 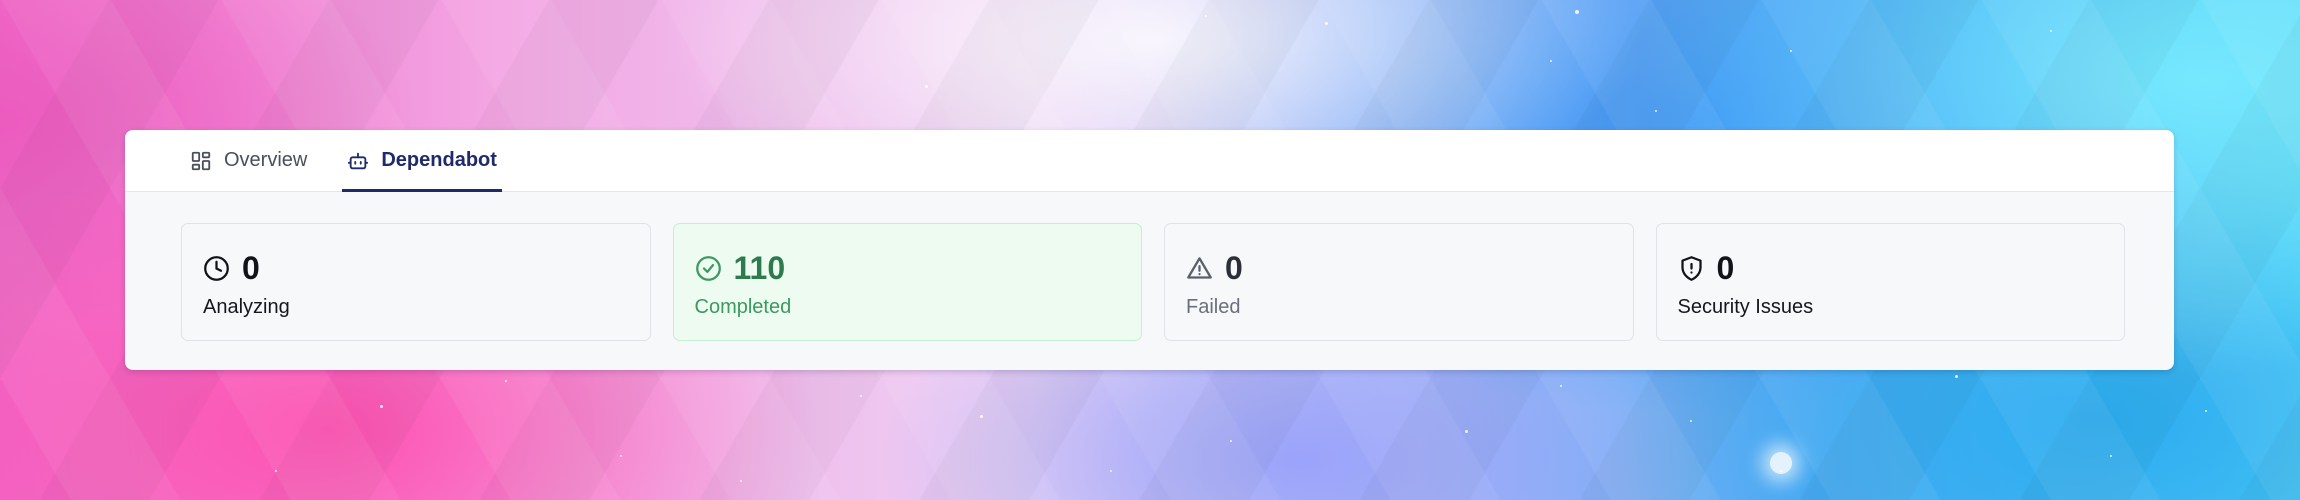 I want to click on tab-overview: Overview, so click(x=248, y=160).